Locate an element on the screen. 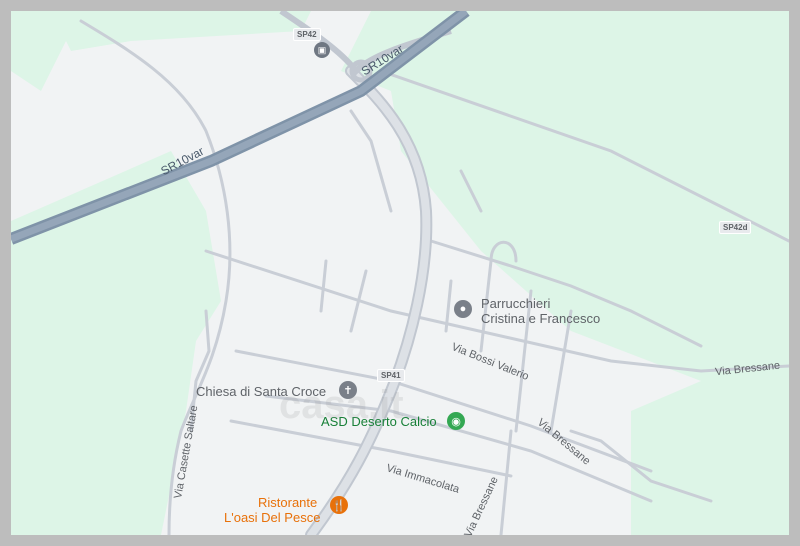  road-vertical-f is located at coordinates (561, 371).